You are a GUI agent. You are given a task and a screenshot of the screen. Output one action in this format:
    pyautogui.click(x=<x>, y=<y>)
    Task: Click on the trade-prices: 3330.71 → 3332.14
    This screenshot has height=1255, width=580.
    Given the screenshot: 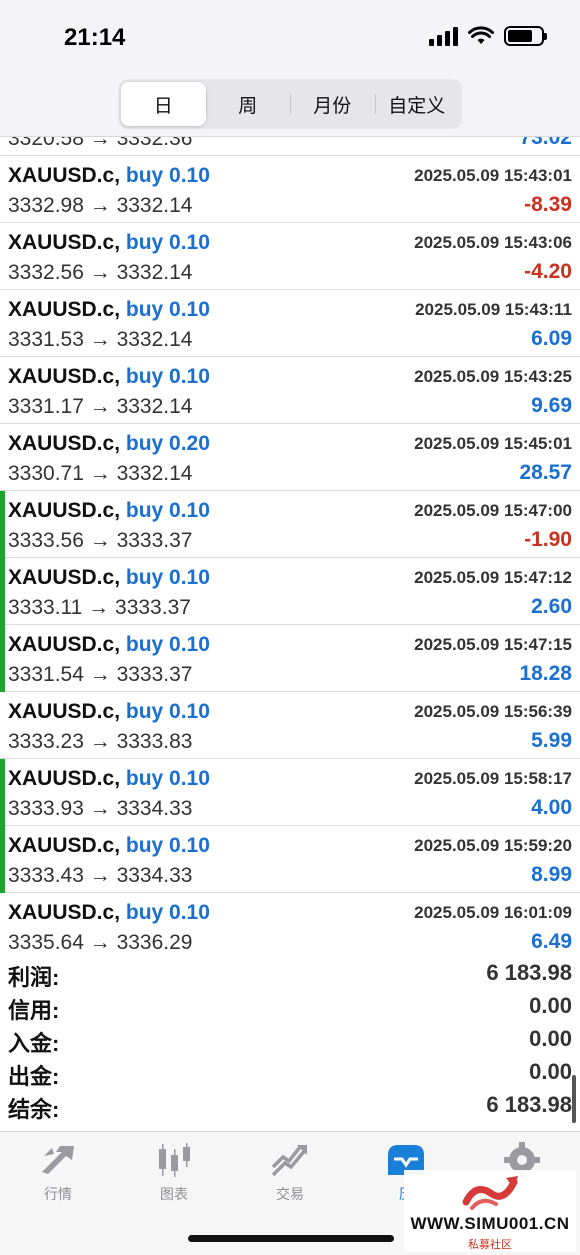 What is the action you would take?
    pyautogui.click(x=100, y=473)
    